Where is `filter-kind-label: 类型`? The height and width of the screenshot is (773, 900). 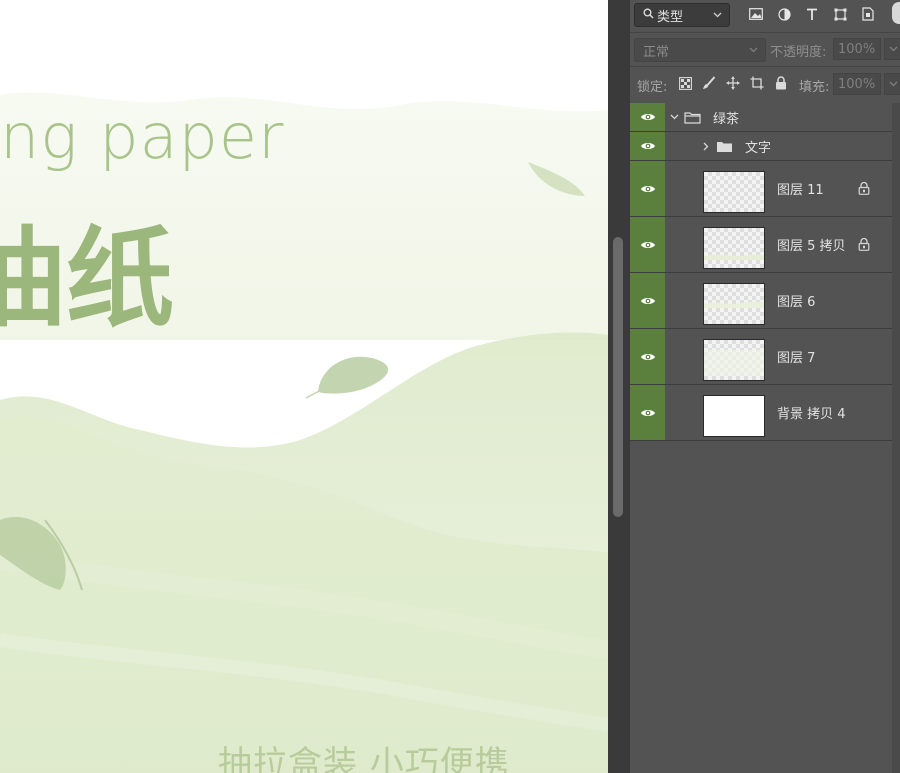 filter-kind-label: 类型 is located at coordinates (670, 17).